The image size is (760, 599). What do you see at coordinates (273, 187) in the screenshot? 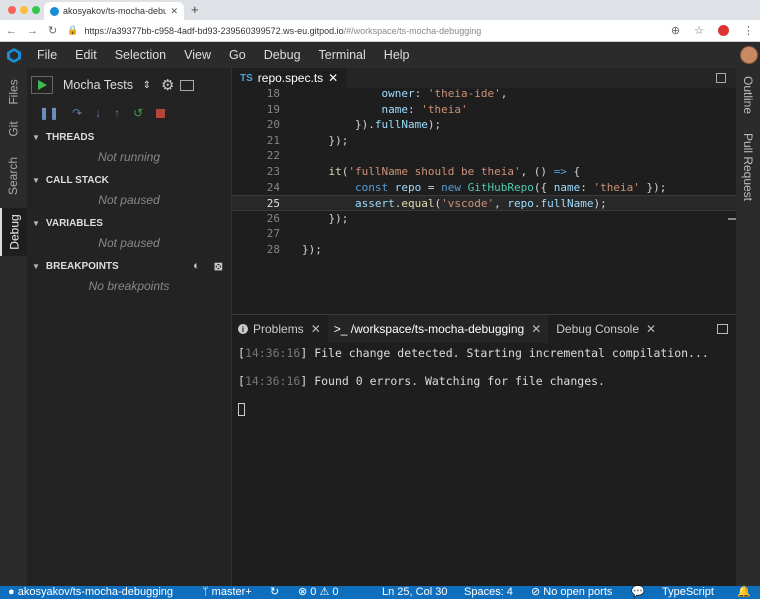
I see `line-number: 24` at bounding box center [273, 187].